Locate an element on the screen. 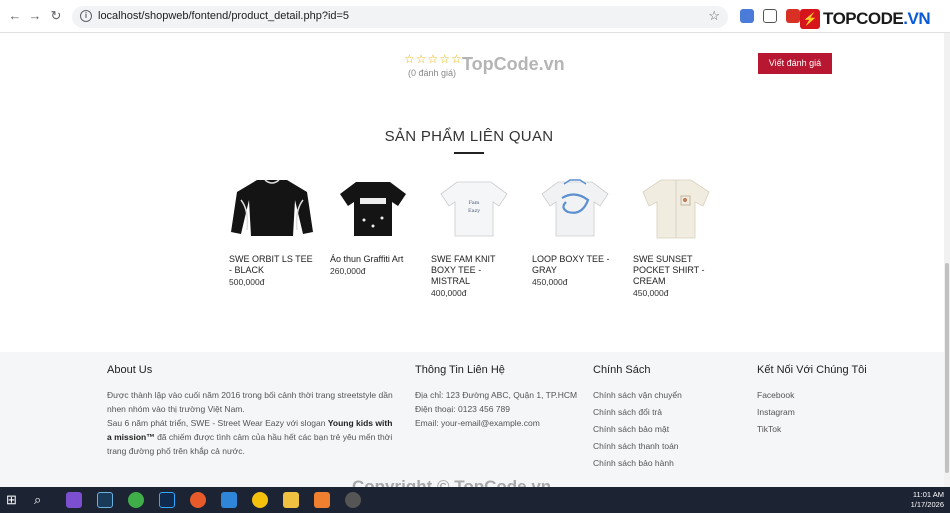 The image size is (950, 513). scrollbar-thumb is located at coordinates (947, 368).